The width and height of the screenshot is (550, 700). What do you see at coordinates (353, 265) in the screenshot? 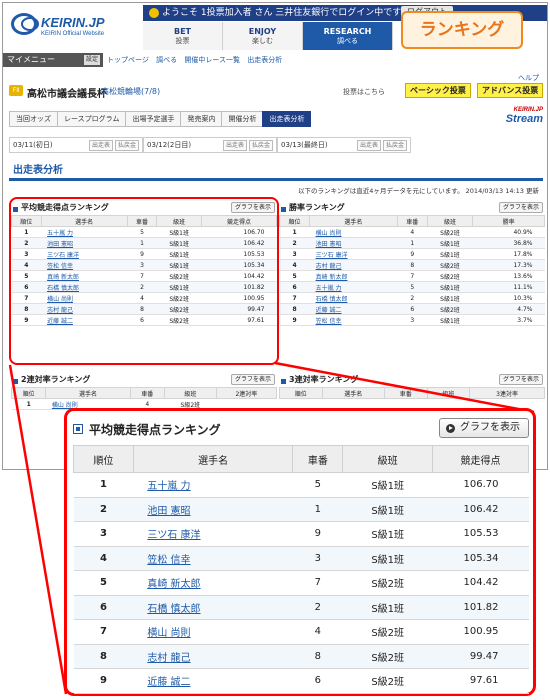
I see `rider-name-cell: 志村 龍己` at bounding box center [353, 265].